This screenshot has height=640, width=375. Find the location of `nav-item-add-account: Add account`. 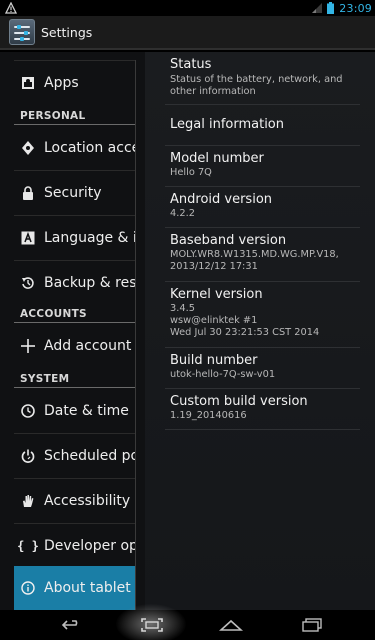

nav-item-add-account: Add account is located at coordinates (74, 346).